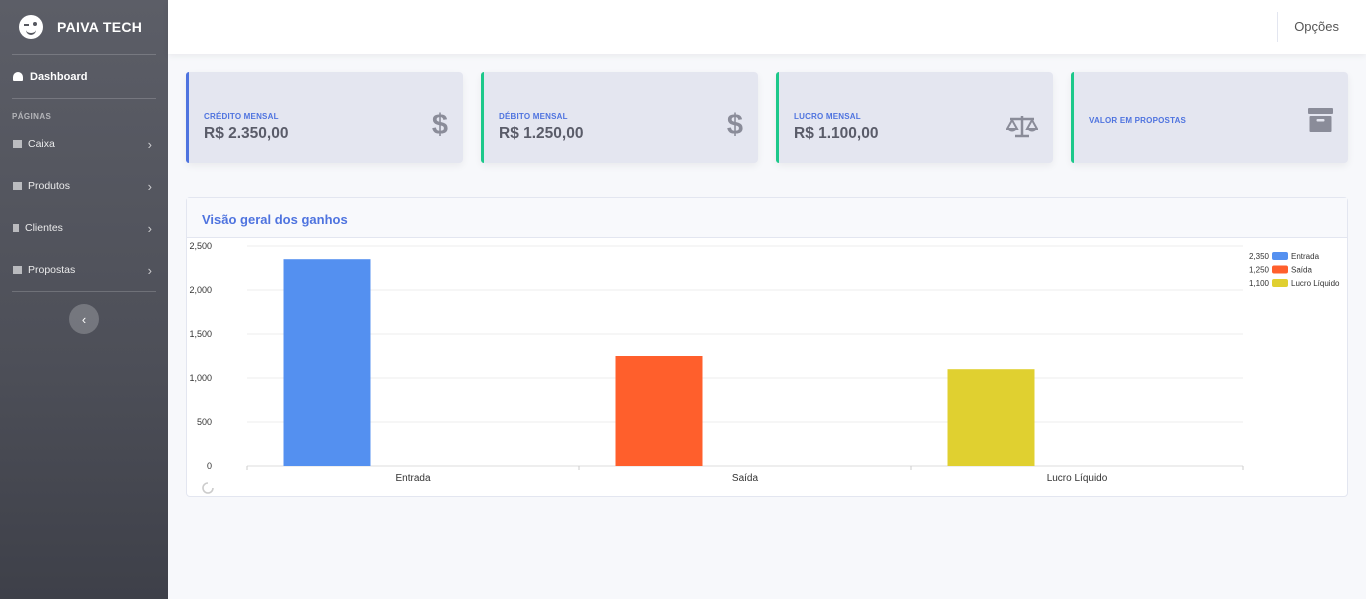 The height and width of the screenshot is (599, 1366). Describe the element at coordinates (1315, 283) in the screenshot. I see `legend-label: Lucro Líquido` at that location.